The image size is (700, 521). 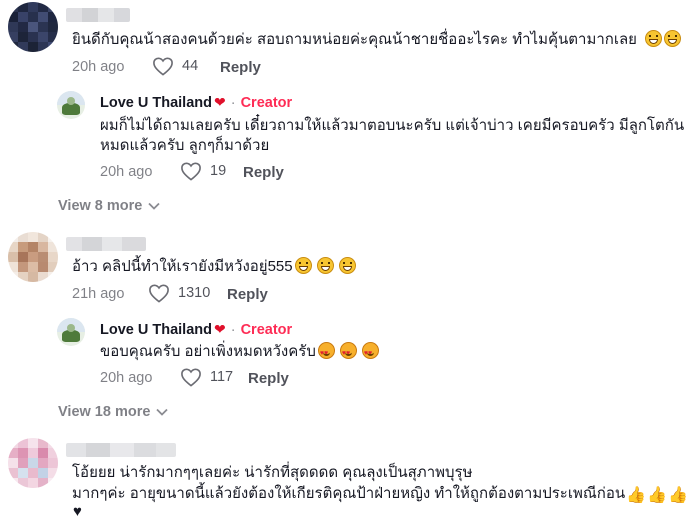 What do you see at coordinates (222, 377) in the screenshot?
I see `like-count: 117` at bounding box center [222, 377].